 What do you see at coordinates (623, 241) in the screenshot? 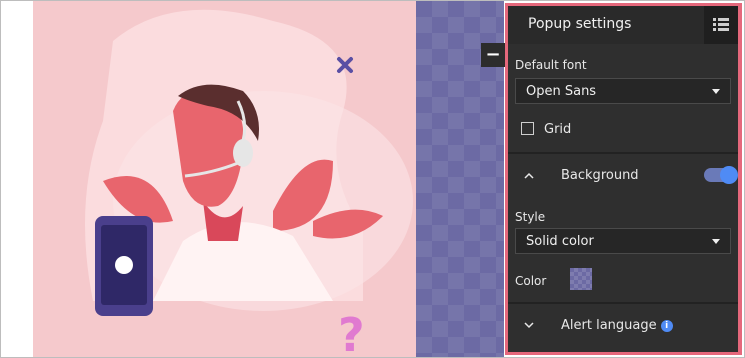
I see `style-select: Solid color` at bounding box center [623, 241].